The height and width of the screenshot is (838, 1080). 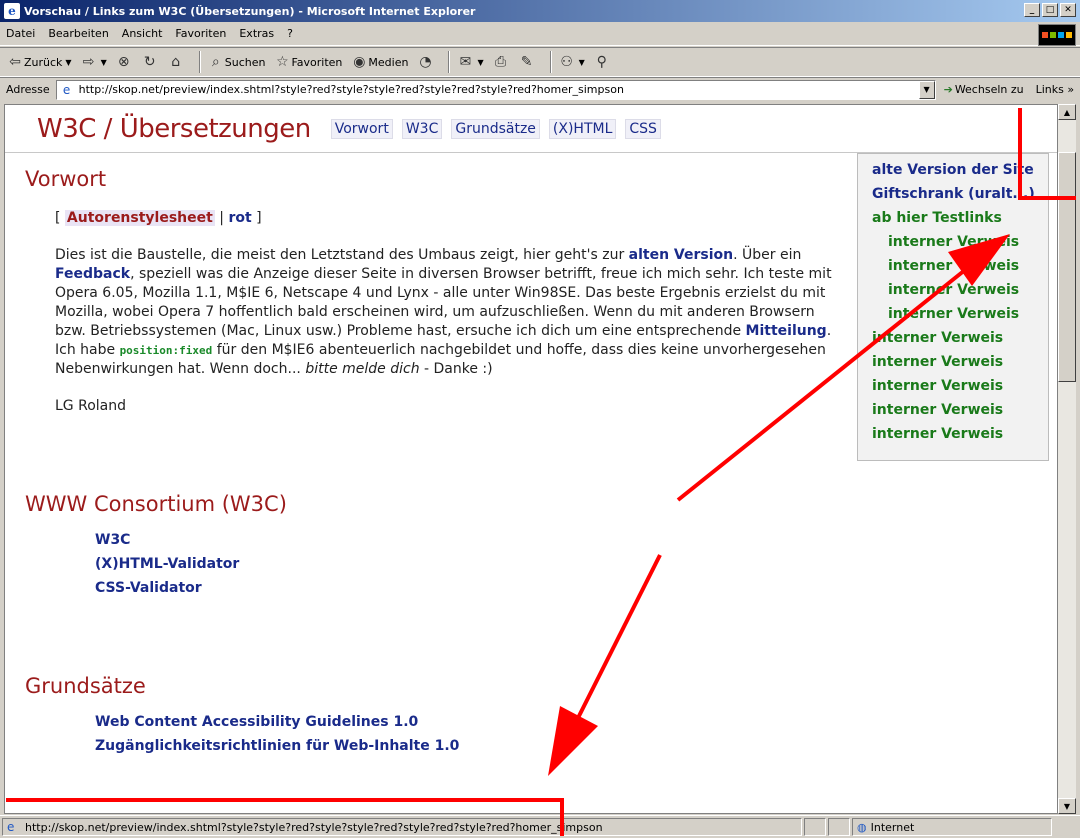 I want to click on links-toolbar: Links », so click(x=1055, y=89).